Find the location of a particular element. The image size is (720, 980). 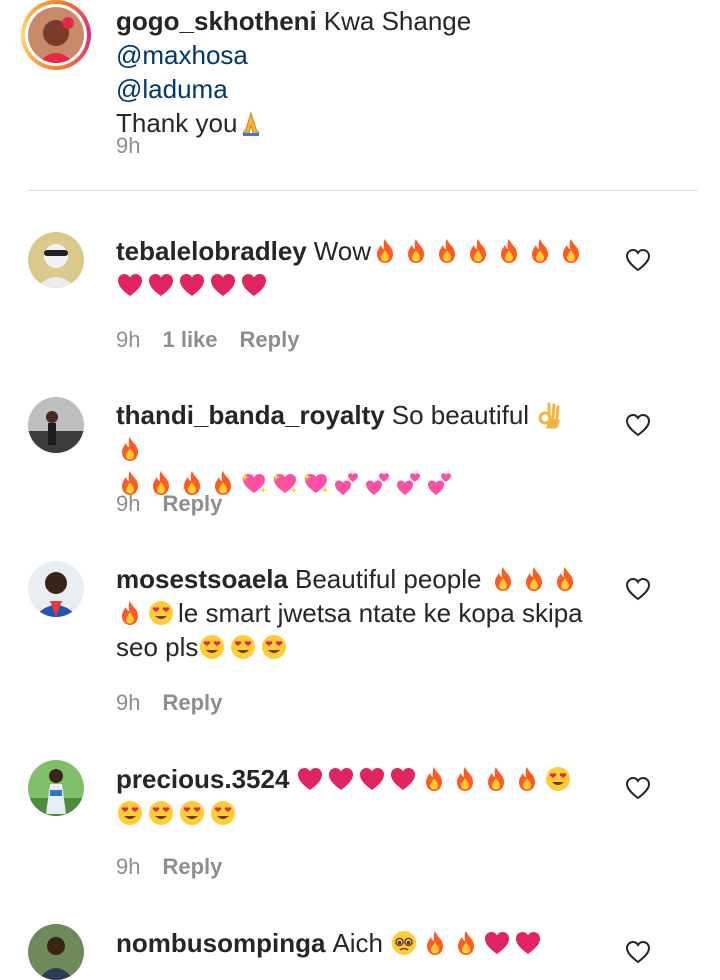

comment-text: precious.3524 is located at coordinates (356, 796).